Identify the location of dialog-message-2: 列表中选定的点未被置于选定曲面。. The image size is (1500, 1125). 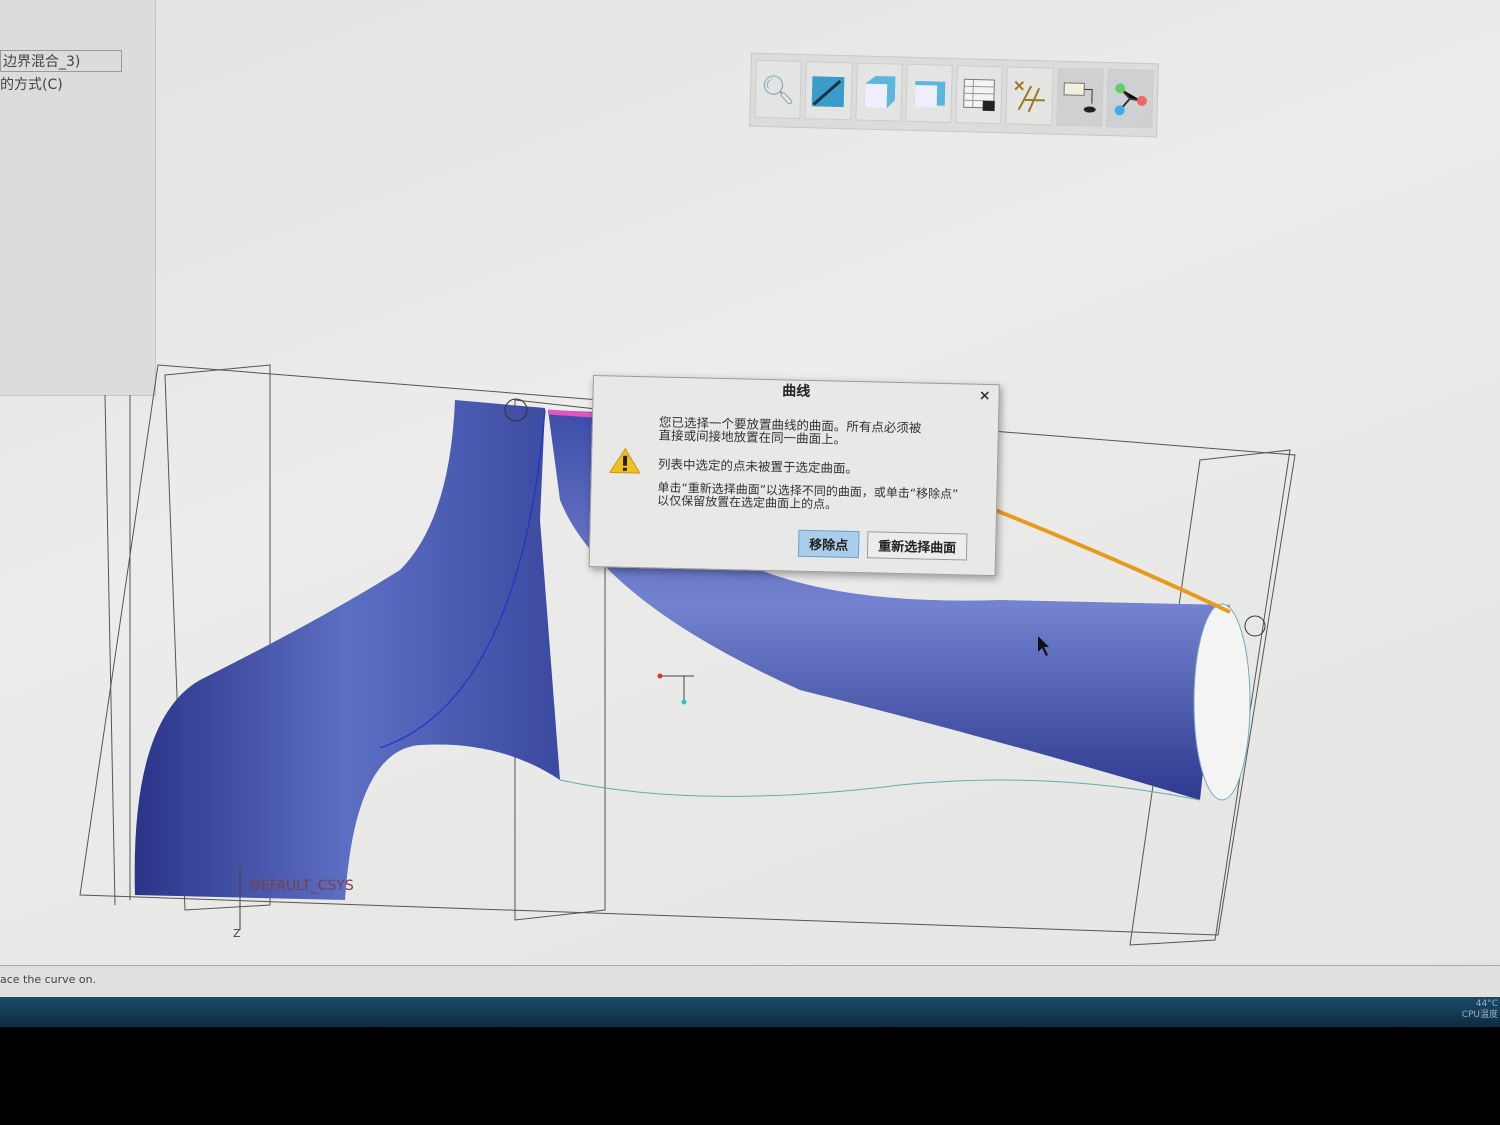
(758, 466).